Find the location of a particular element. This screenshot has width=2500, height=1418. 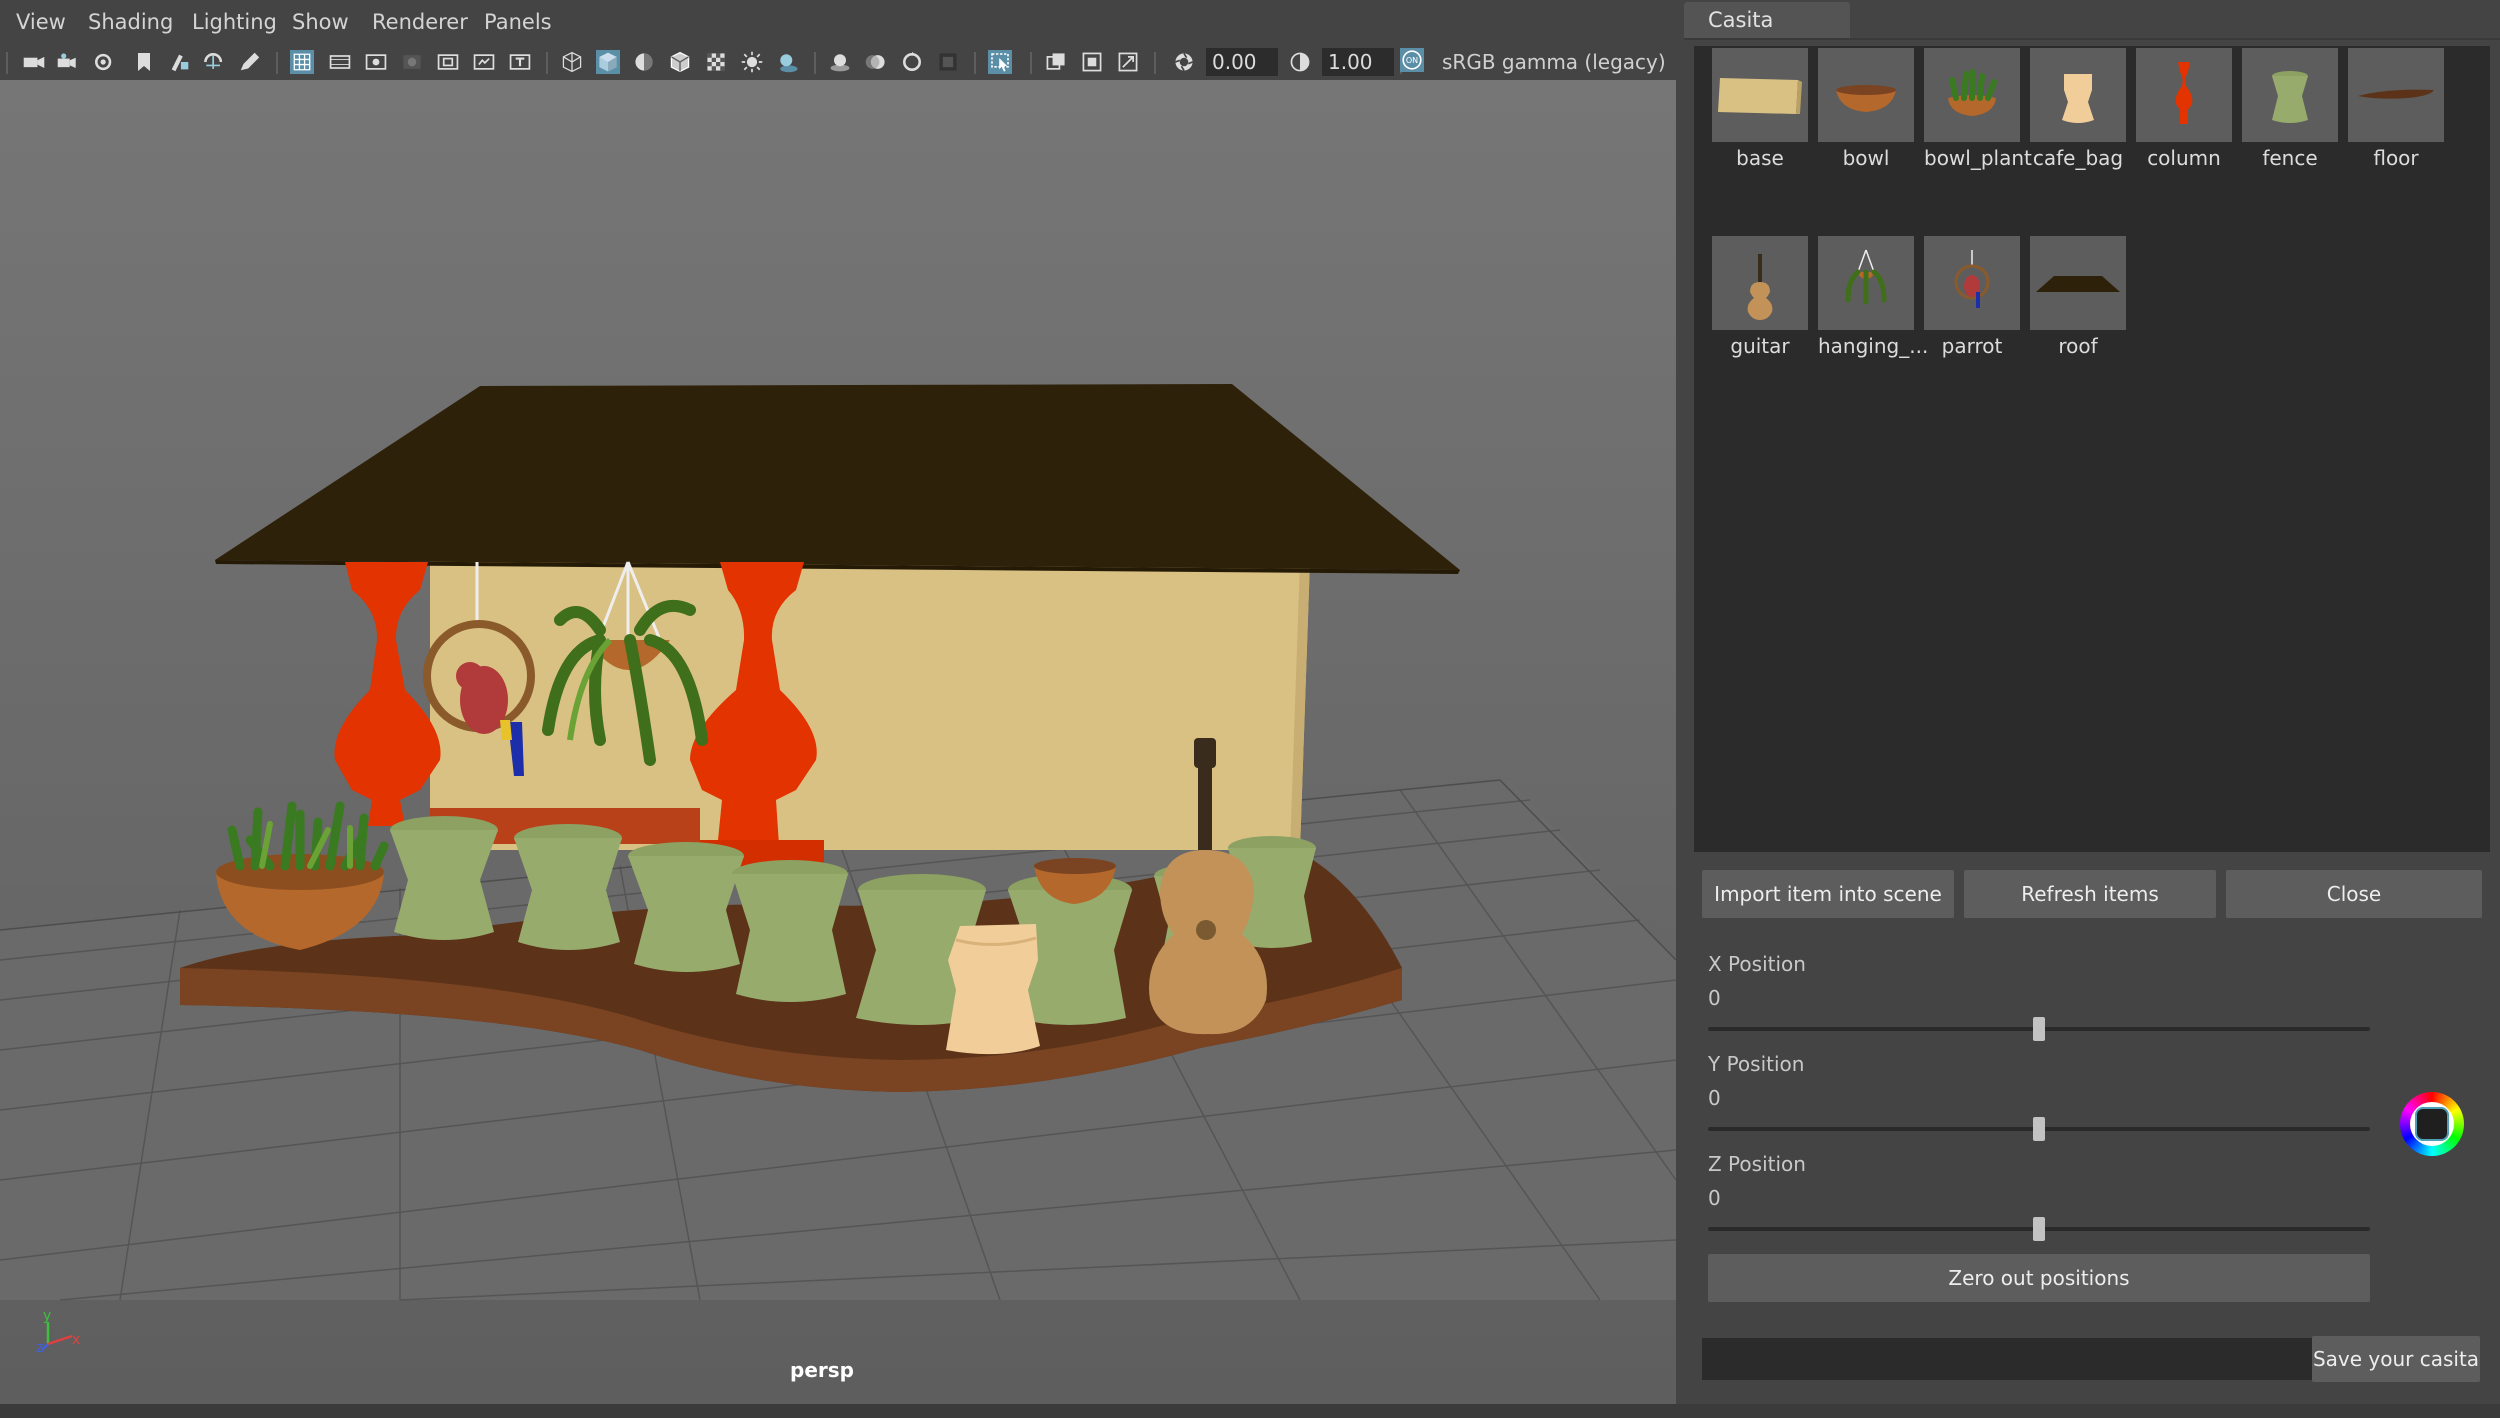

gallery-item-bowl-plant: bowl_plant is located at coordinates (1978, 109).